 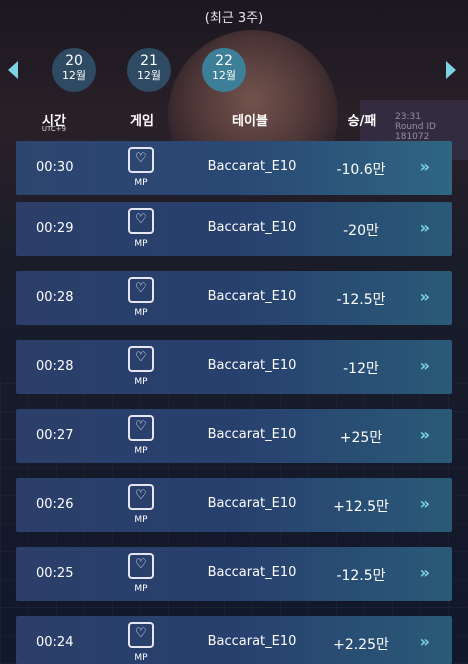 I want to click on table-row: 00:24 MP Baccarat_E10 +2.25만 », so click(x=234, y=640).